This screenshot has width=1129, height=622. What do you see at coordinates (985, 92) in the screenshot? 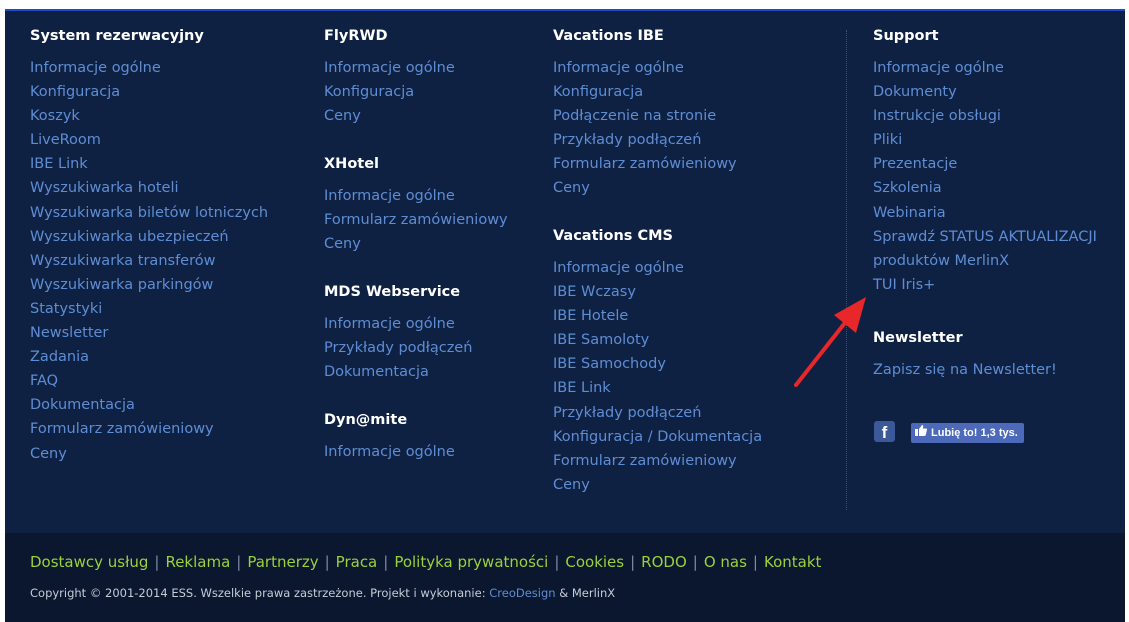
I see `footer-link: Dokumenty` at bounding box center [985, 92].